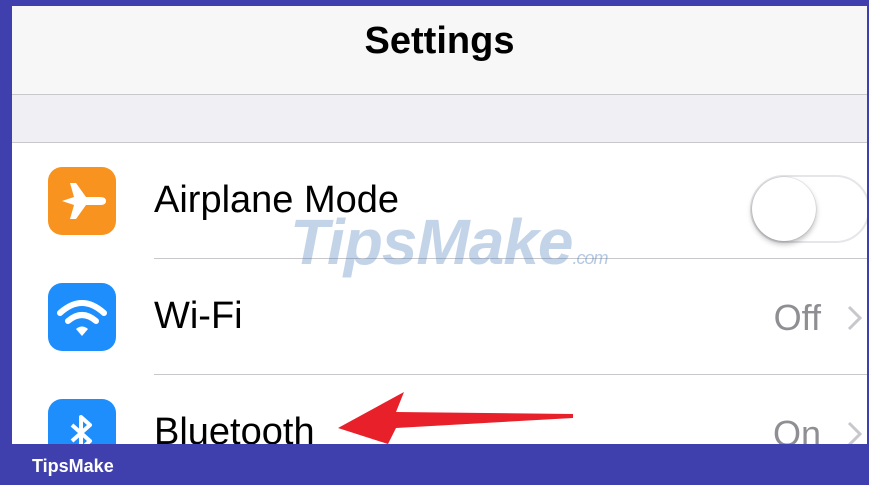 The width and height of the screenshot is (869, 485). I want to click on brand-label: TipsMake, so click(73, 466).